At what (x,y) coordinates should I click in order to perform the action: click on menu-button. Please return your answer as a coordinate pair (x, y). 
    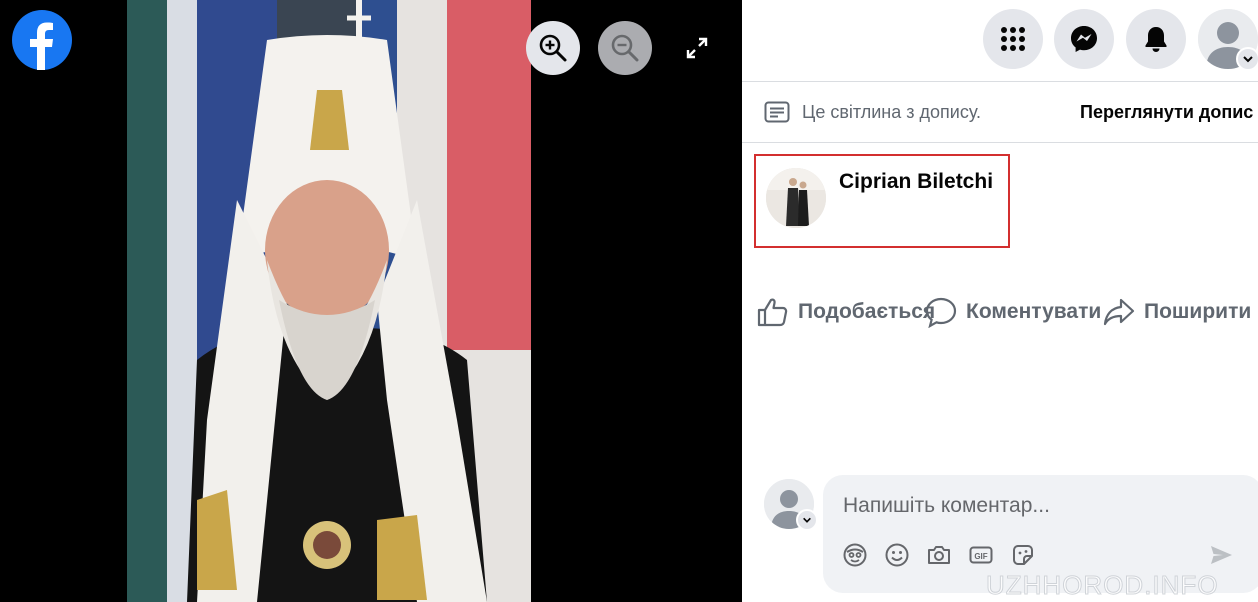
    Looking at the image, I should click on (1013, 39).